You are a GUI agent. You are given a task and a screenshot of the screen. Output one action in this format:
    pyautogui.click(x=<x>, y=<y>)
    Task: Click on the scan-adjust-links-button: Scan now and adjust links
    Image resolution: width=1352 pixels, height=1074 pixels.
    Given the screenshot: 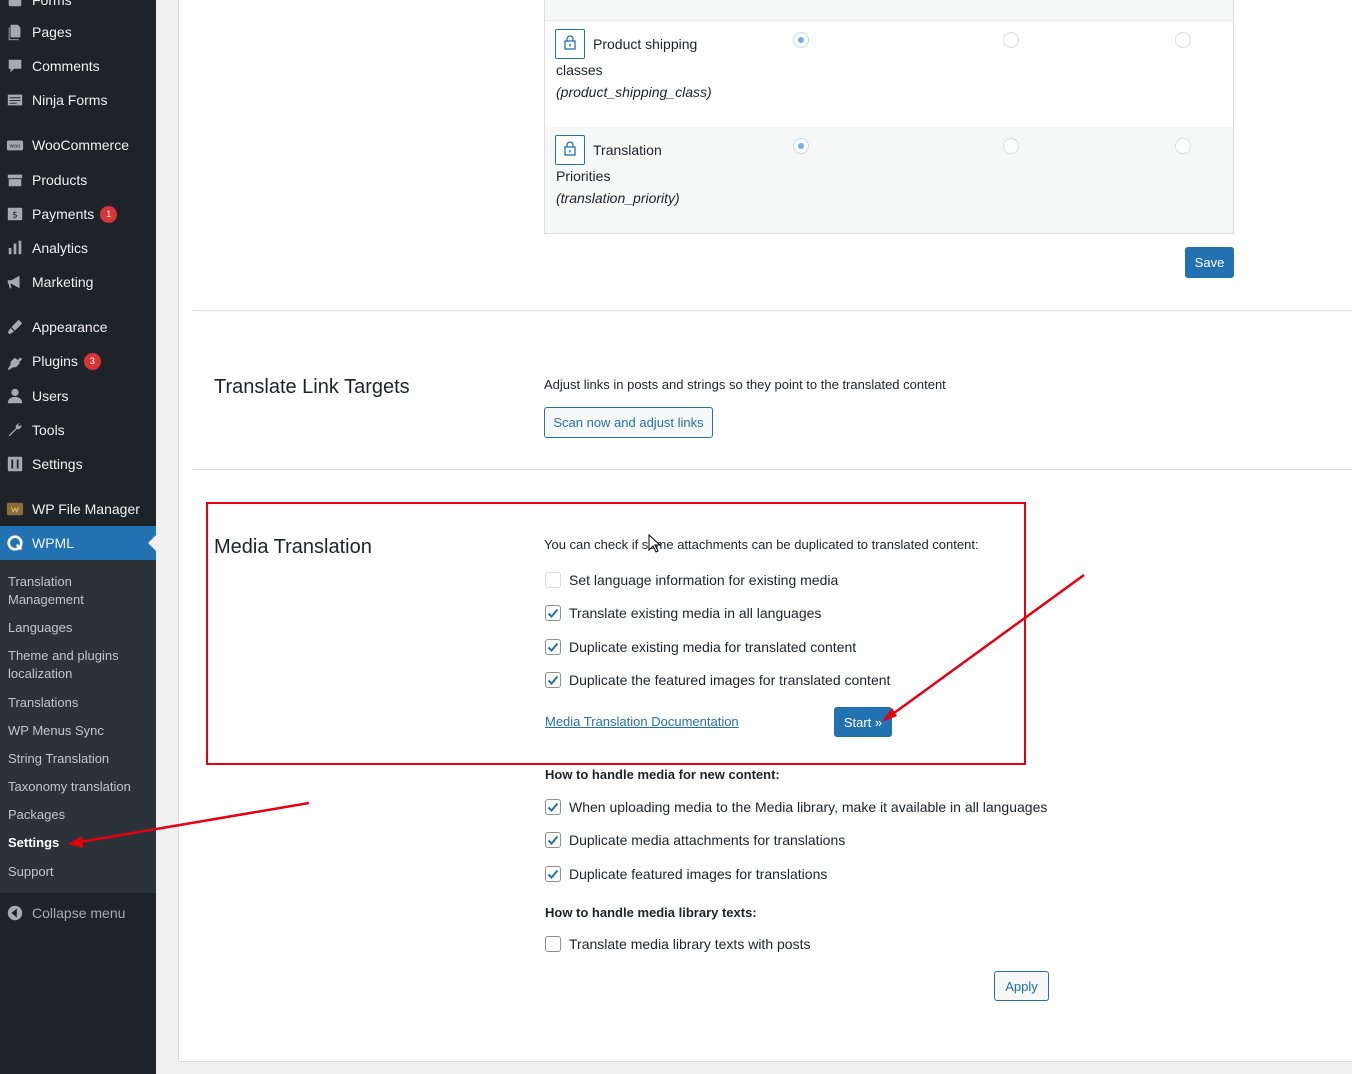 What is the action you would take?
    pyautogui.click(x=628, y=422)
    